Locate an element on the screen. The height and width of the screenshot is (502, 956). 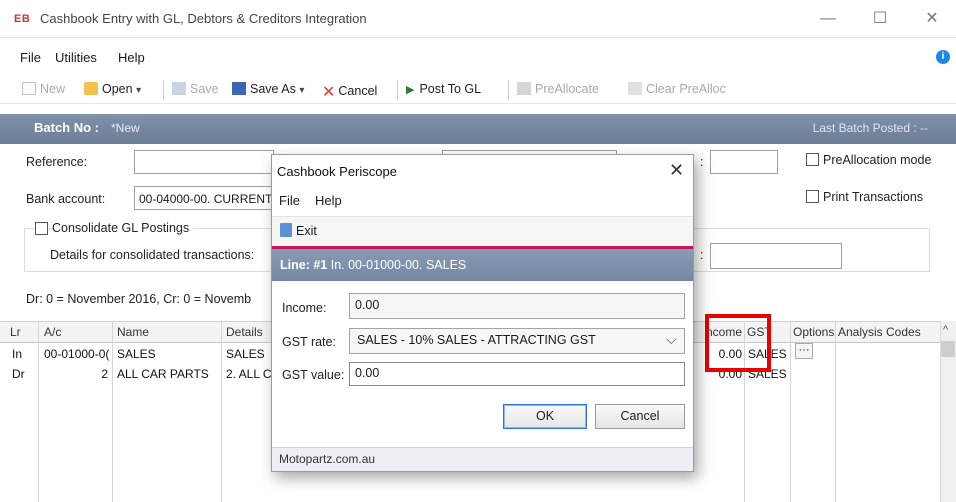
menu-file-label: File is located at coordinates (30, 57).